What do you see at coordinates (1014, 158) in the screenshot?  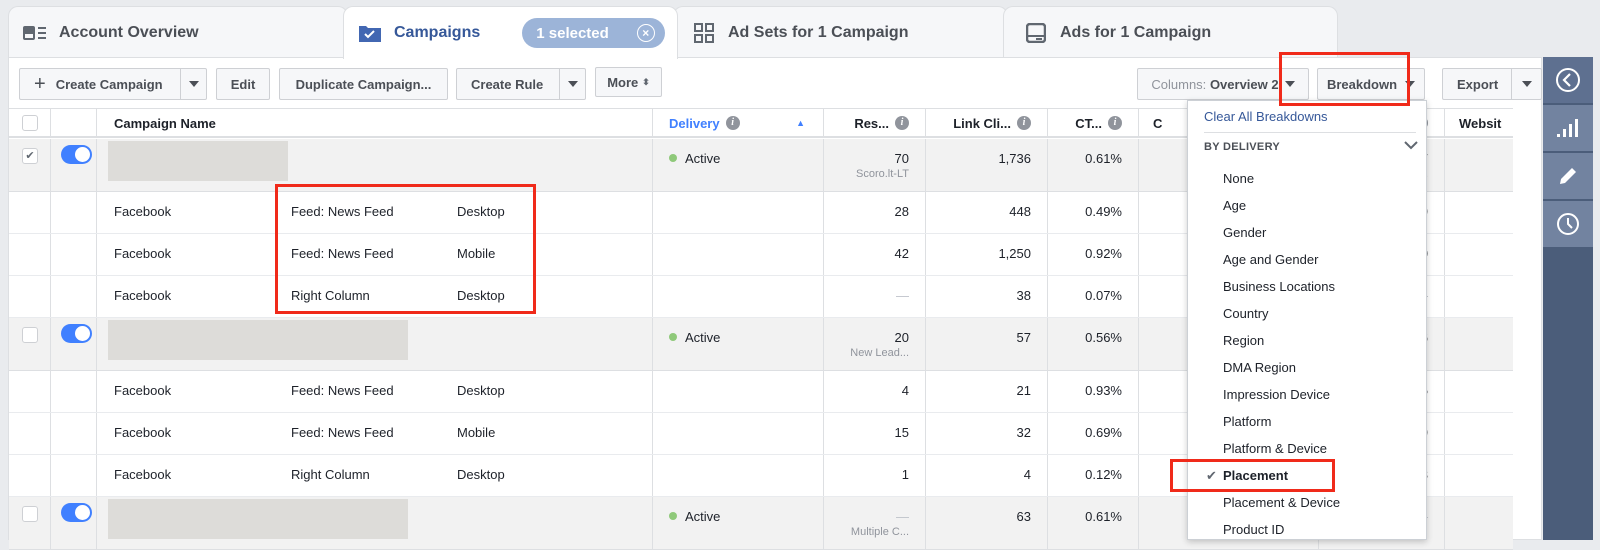 I see `value-link_clicks: 1,736` at bounding box center [1014, 158].